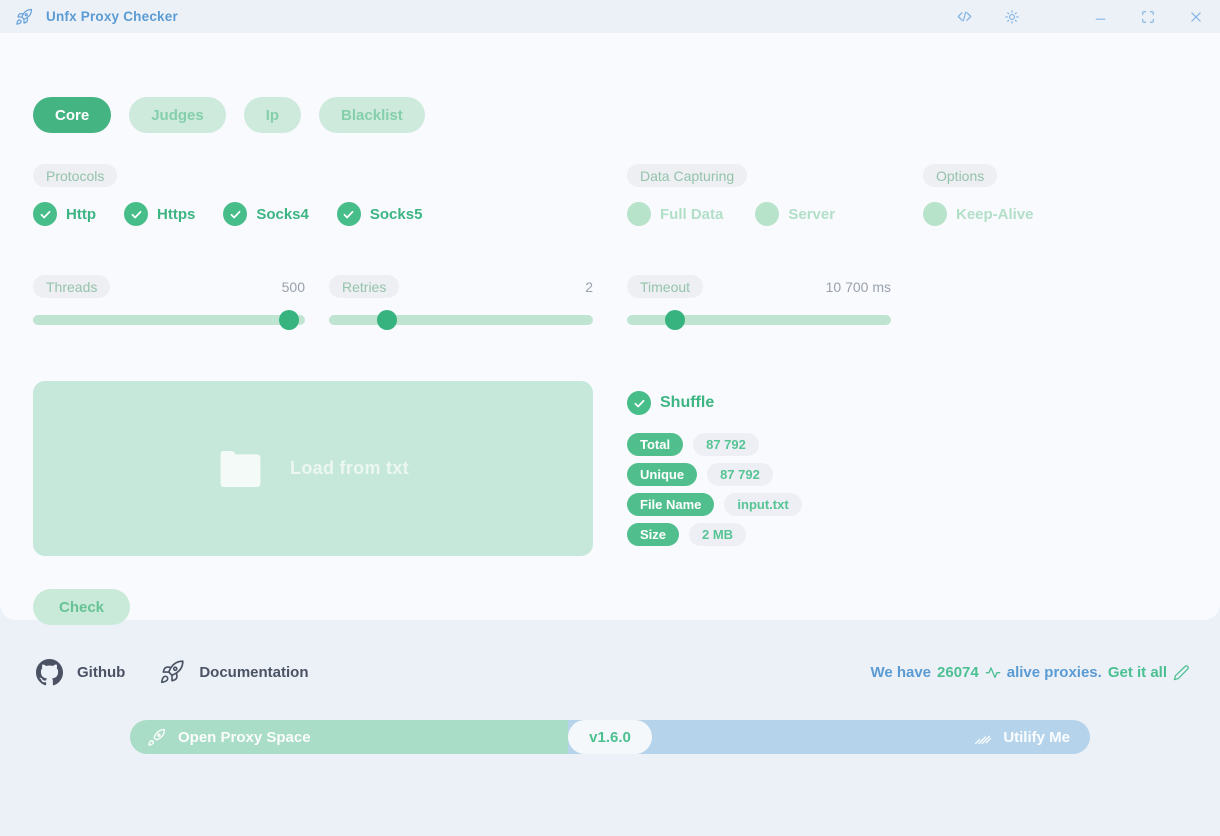 The height and width of the screenshot is (836, 1220). Describe the element at coordinates (1012, 16) in the screenshot. I see `theme-sun-icon` at that location.